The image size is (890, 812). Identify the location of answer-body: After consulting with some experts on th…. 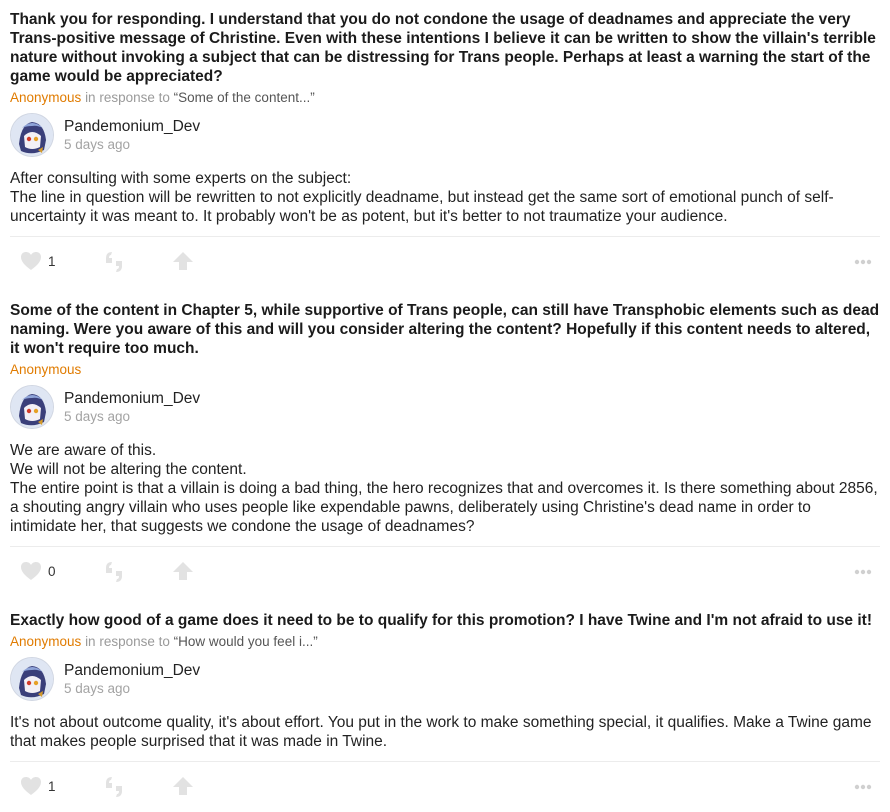
(445, 197).